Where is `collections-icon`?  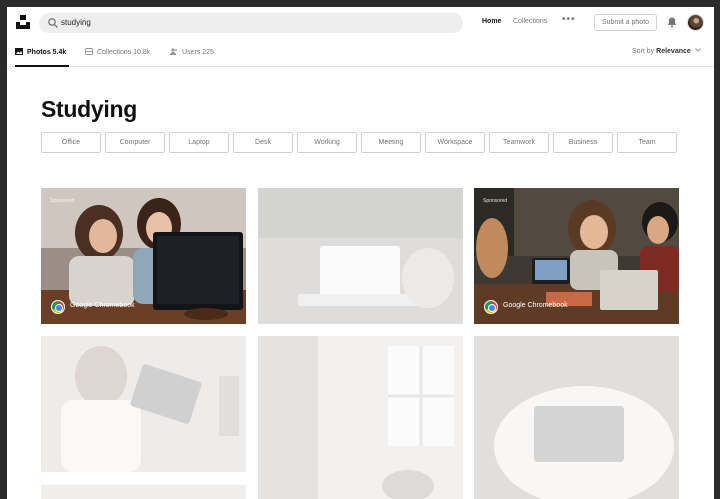
collections-icon is located at coordinates (89, 51).